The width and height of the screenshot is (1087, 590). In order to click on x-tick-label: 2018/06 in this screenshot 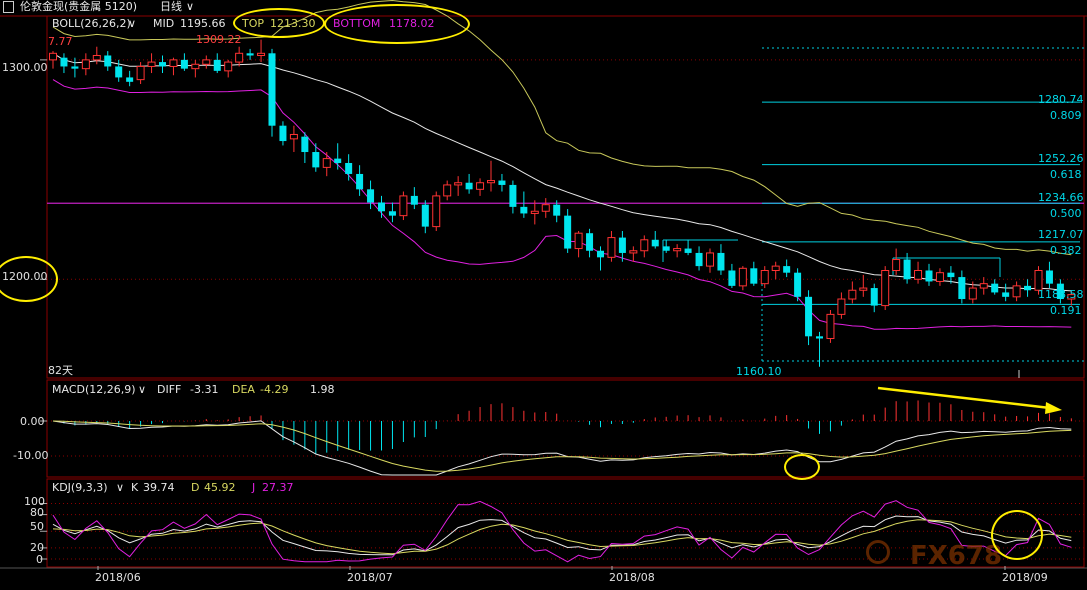, I will do `click(118, 577)`.